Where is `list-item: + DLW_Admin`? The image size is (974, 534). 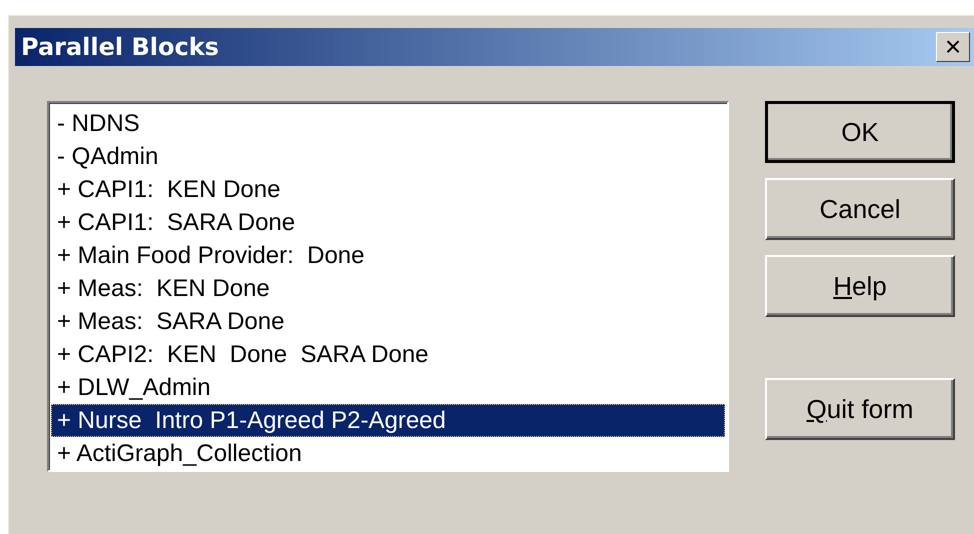
list-item: + DLW_Admin is located at coordinates (388, 387).